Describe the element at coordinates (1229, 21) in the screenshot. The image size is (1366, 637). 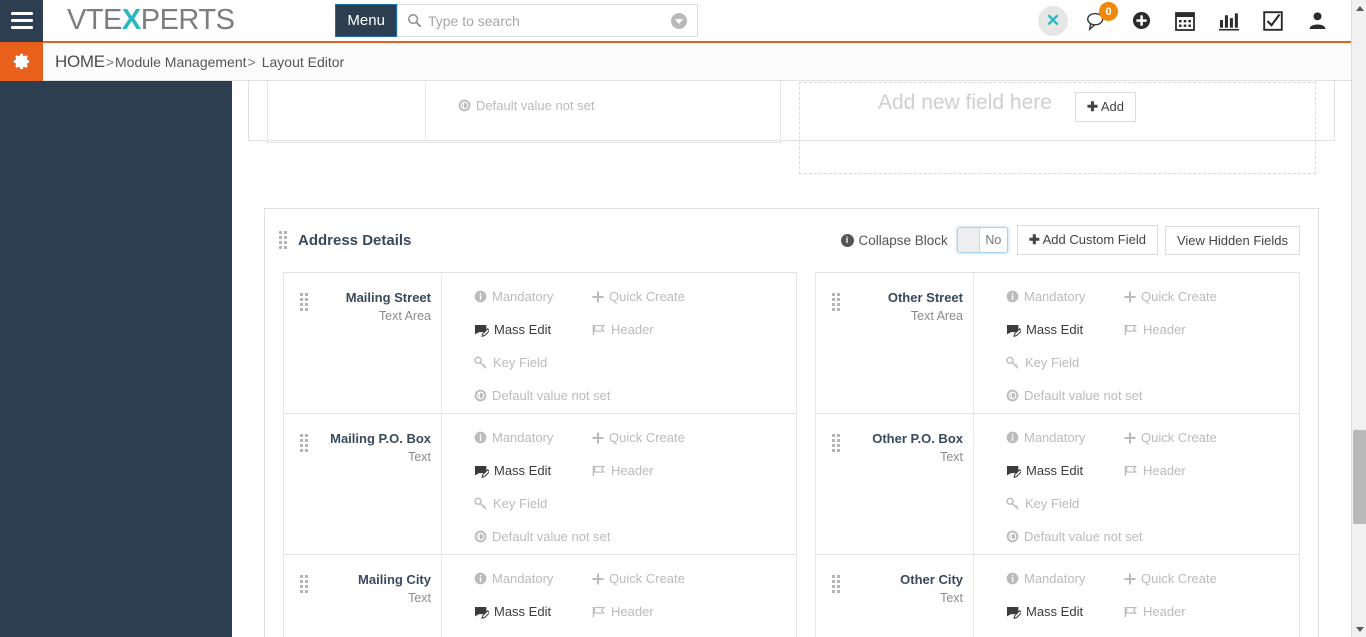
I see `analytics-icon` at that location.